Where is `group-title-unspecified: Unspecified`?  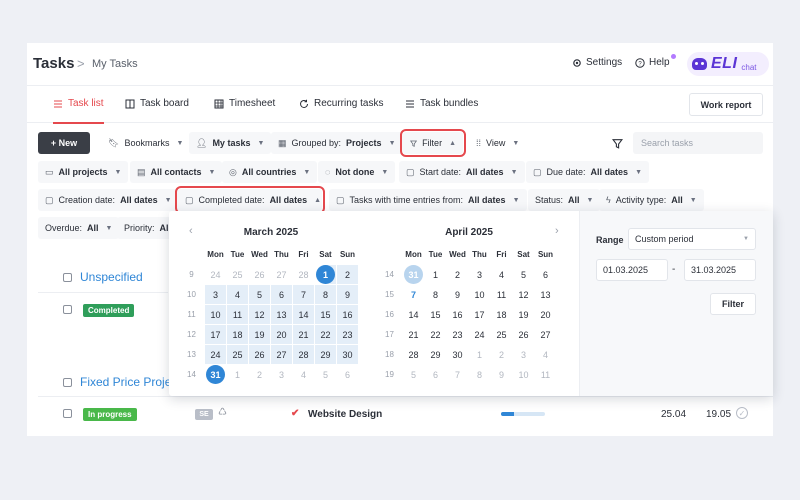
group-title-unspecified: Unspecified is located at coordinates (111, 277).